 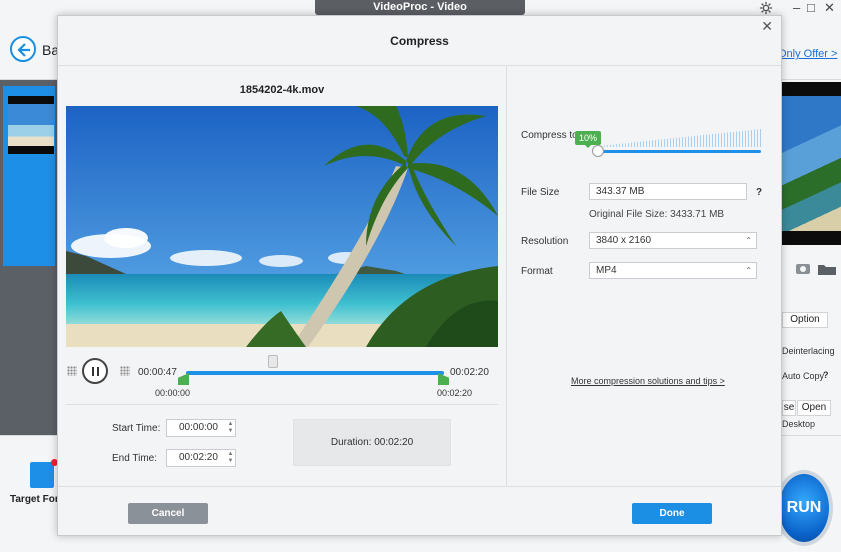 What do you see at coordinates (804, 508) in the screenshot?
I see `run-button: RUN` at bounding box center [804, 508].